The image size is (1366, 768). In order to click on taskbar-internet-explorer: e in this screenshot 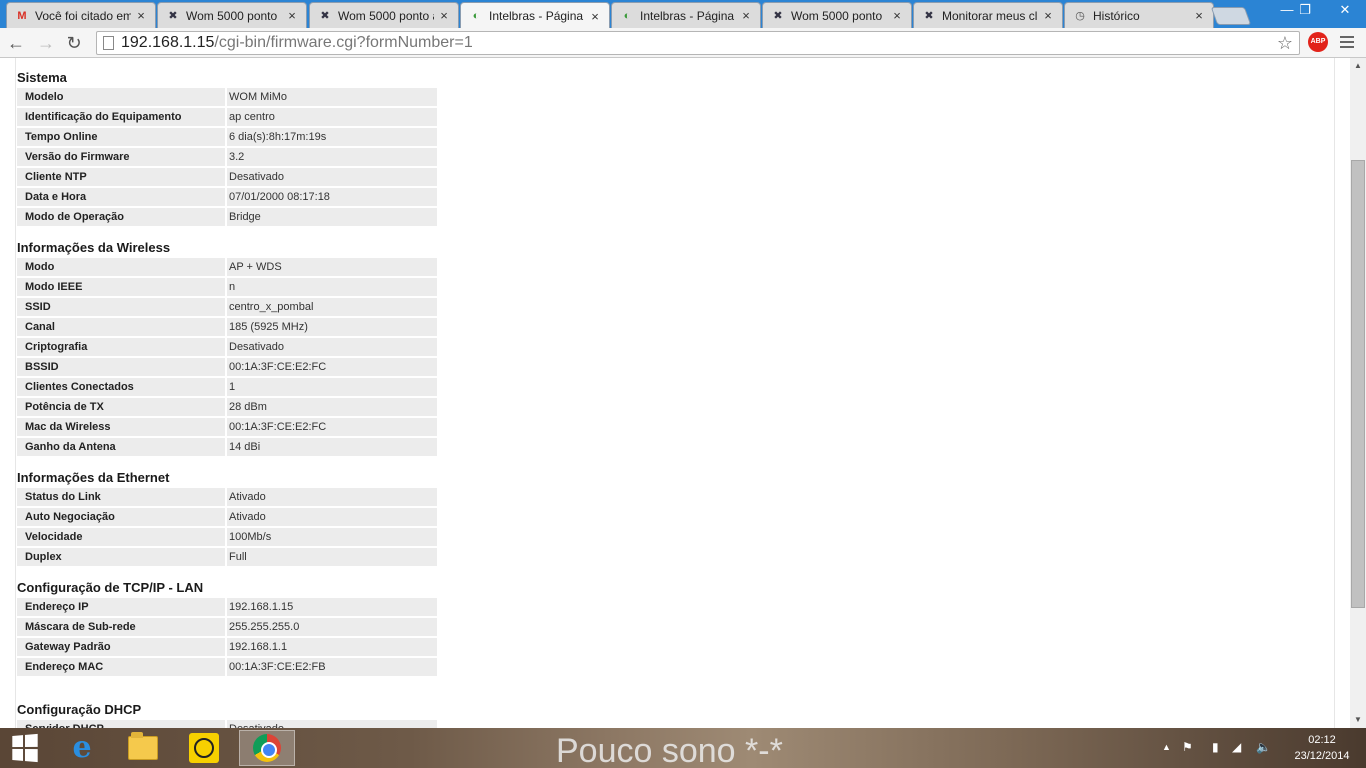, I will do `click(82, 748)`.